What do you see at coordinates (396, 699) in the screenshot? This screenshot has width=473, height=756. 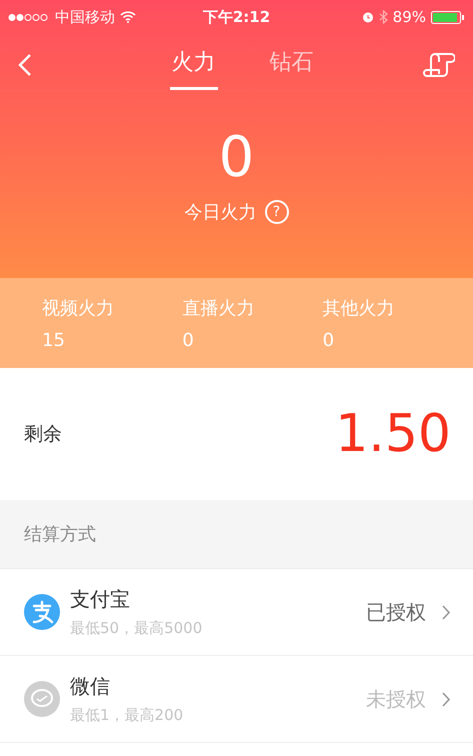 I see `auth-status: 未授权` at bounding box center [396, 699].